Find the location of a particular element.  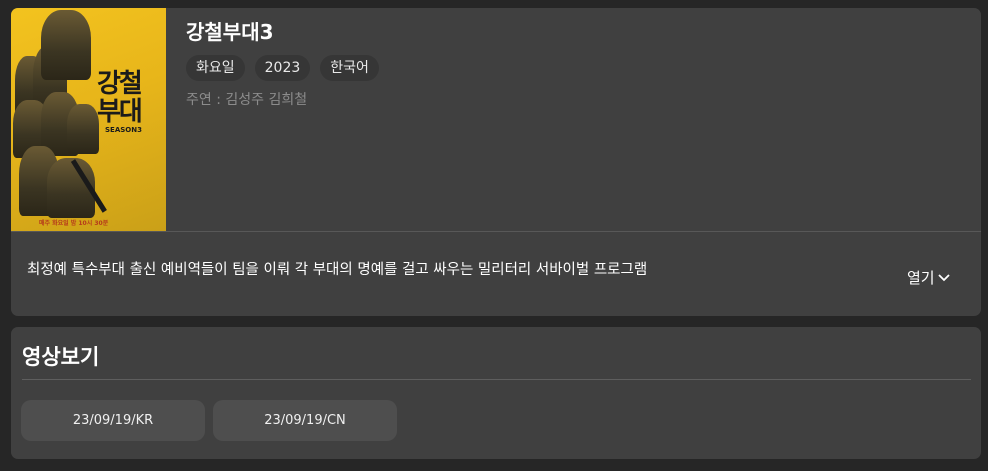

episode-list: 23/09/19/KR 23/09/19/CN is located at coordinates (209, 420).